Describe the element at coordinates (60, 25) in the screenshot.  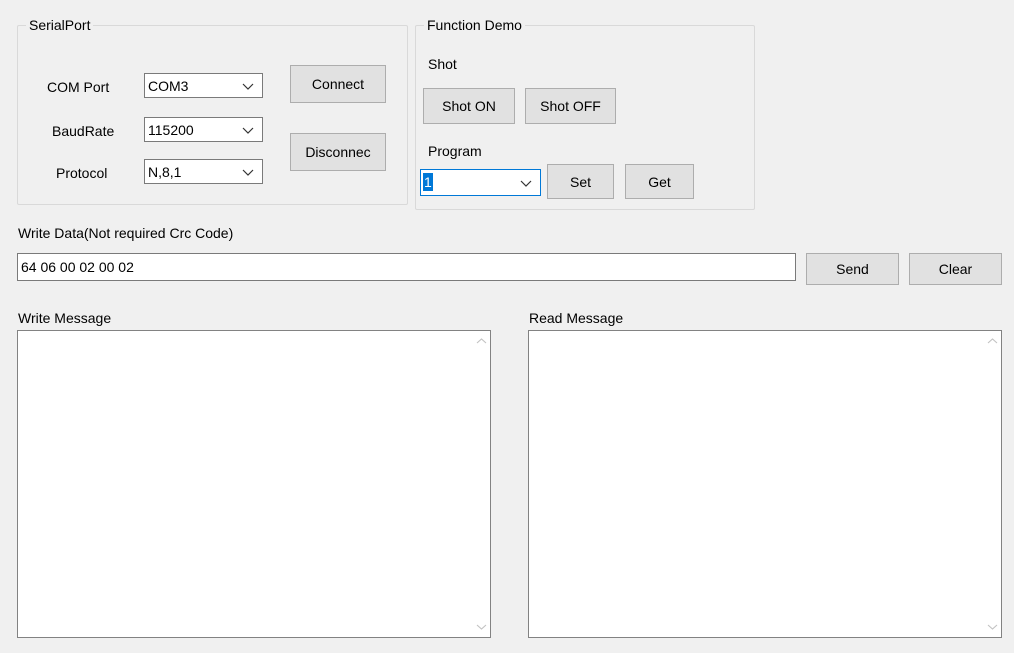
I see `serialport-group-title: SerialPort` at that location.